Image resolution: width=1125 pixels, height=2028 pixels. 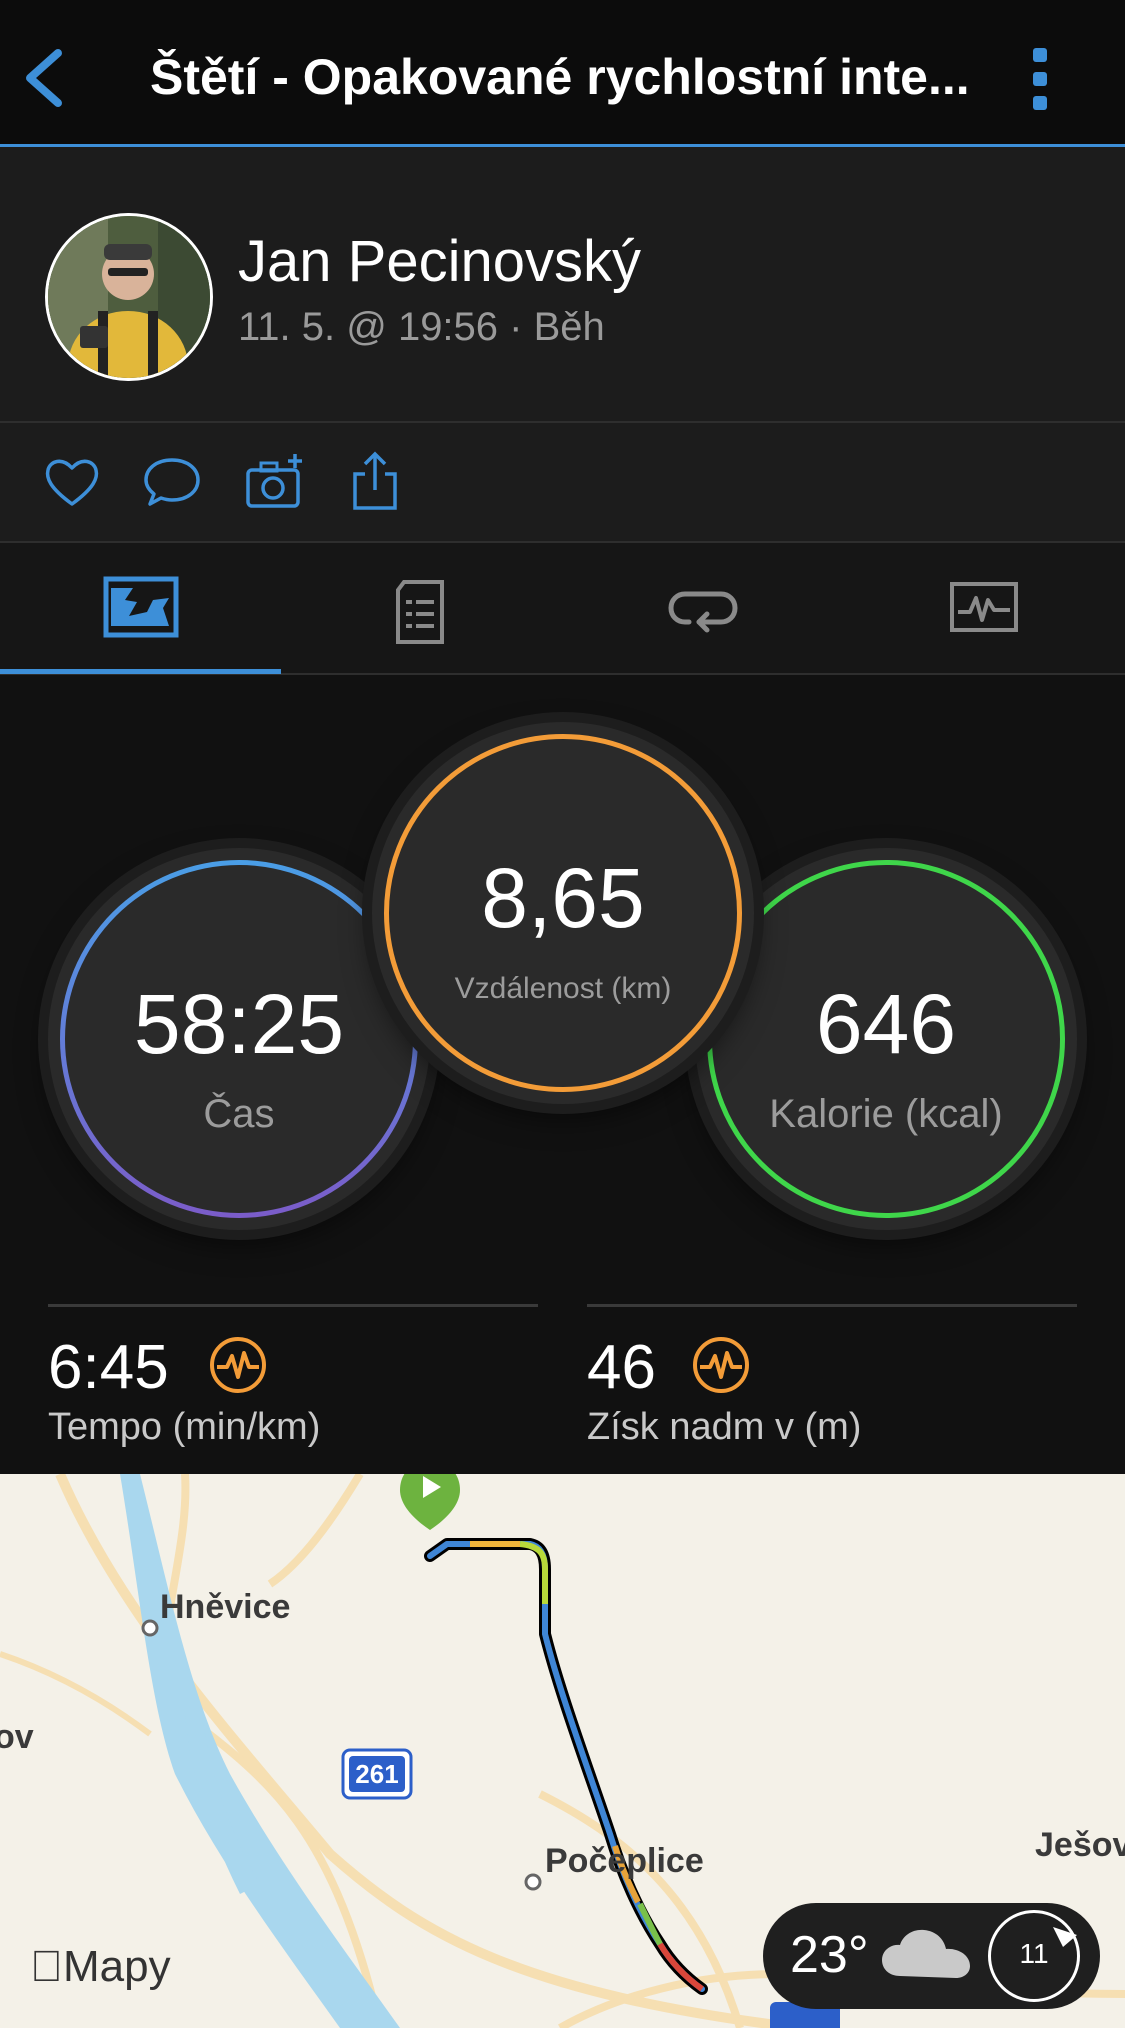 What do you see at coordinates (100, 1967) in the screenshot?
I see `map-attribution: Mapy` at bounding box center [100, 1967].